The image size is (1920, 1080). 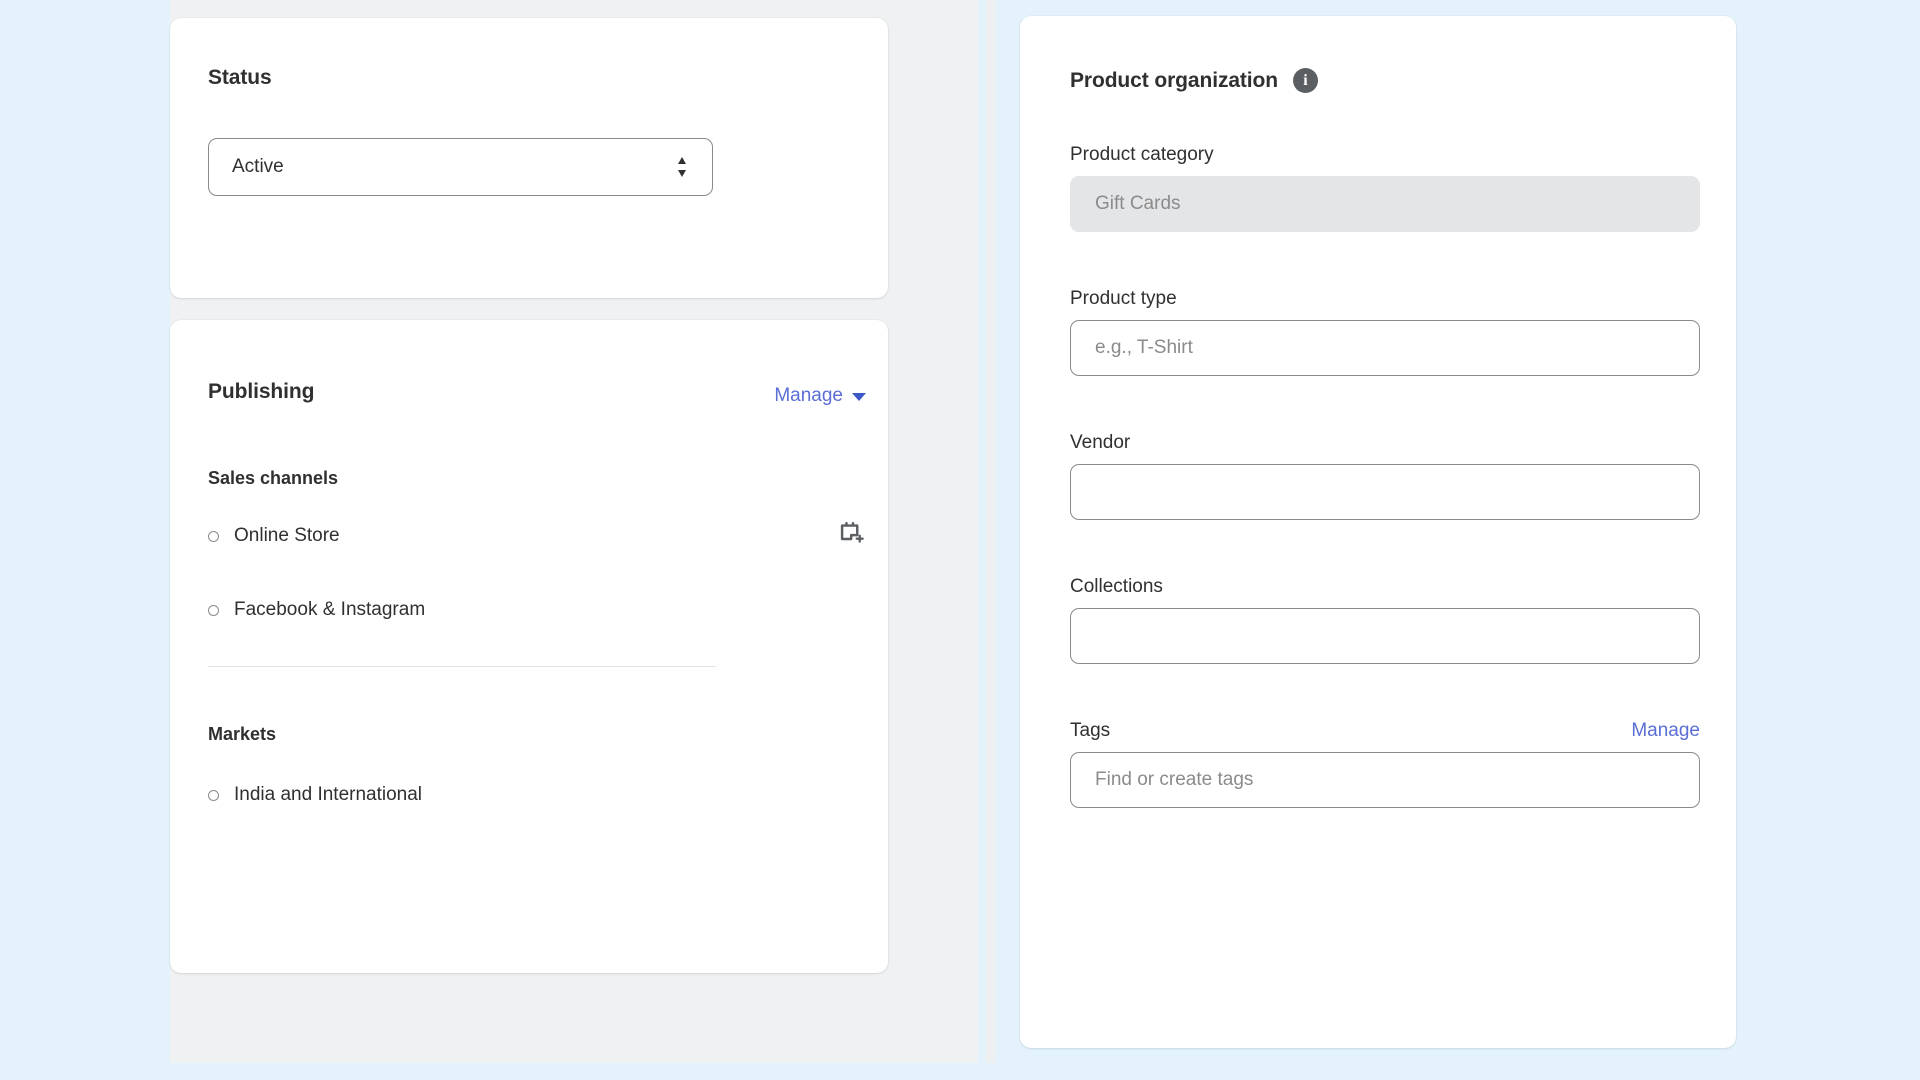 I want to click on sales-channel-row: Online Store, so click(x=274, y=536).